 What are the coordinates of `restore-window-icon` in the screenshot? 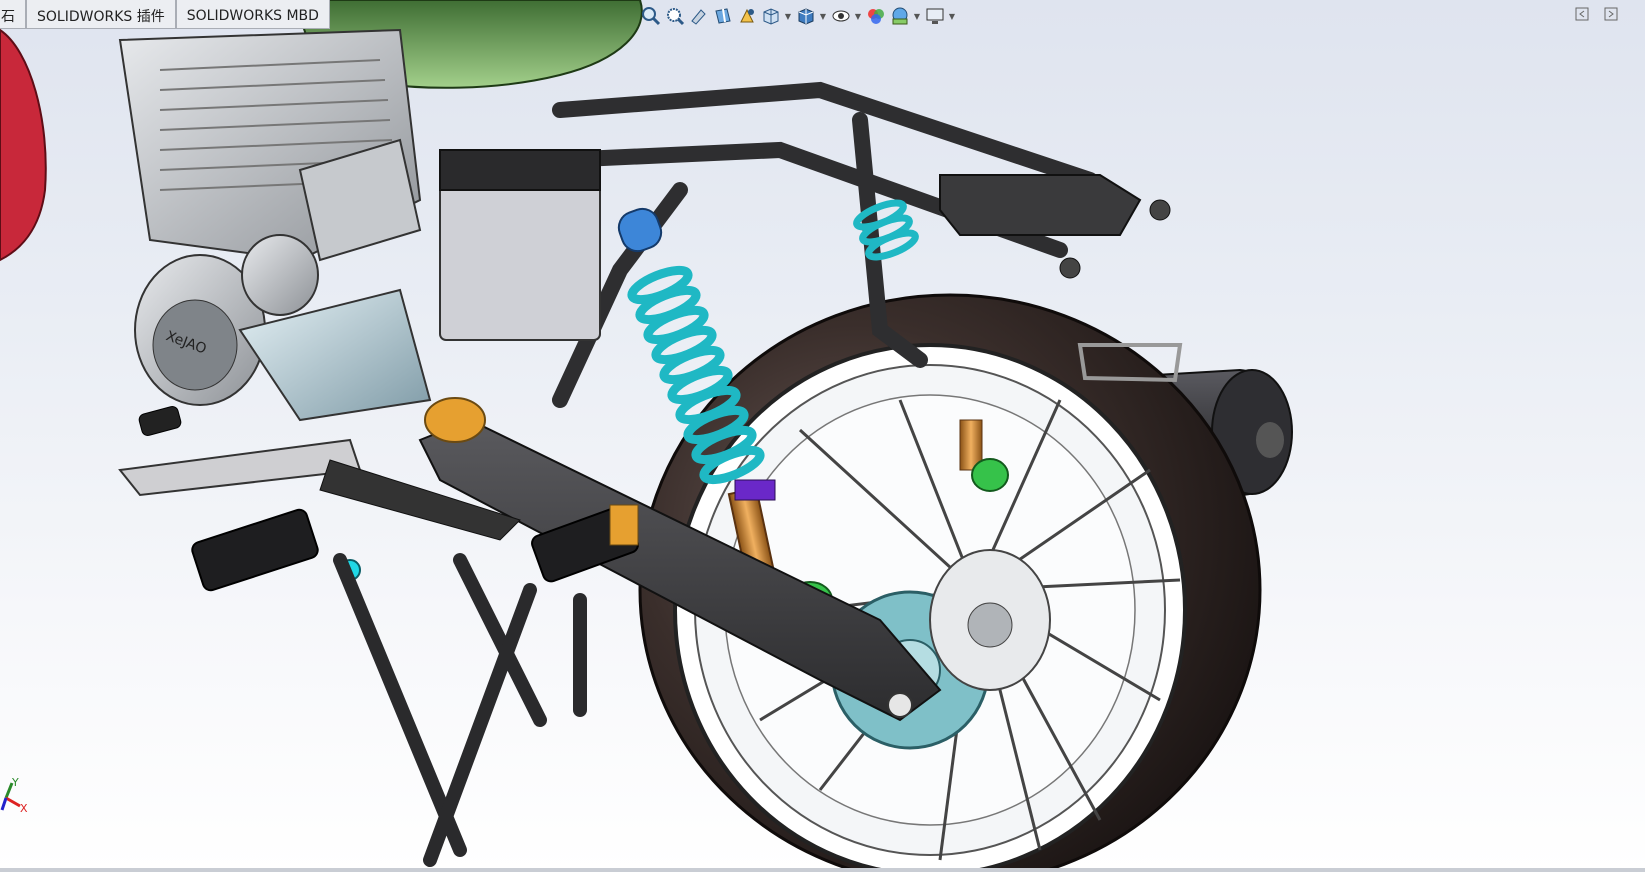 It's located at (1582, 14).